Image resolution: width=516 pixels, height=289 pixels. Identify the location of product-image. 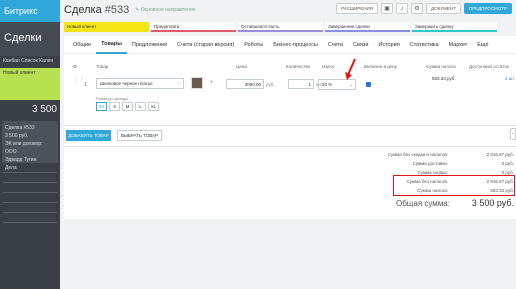
(197, 83).